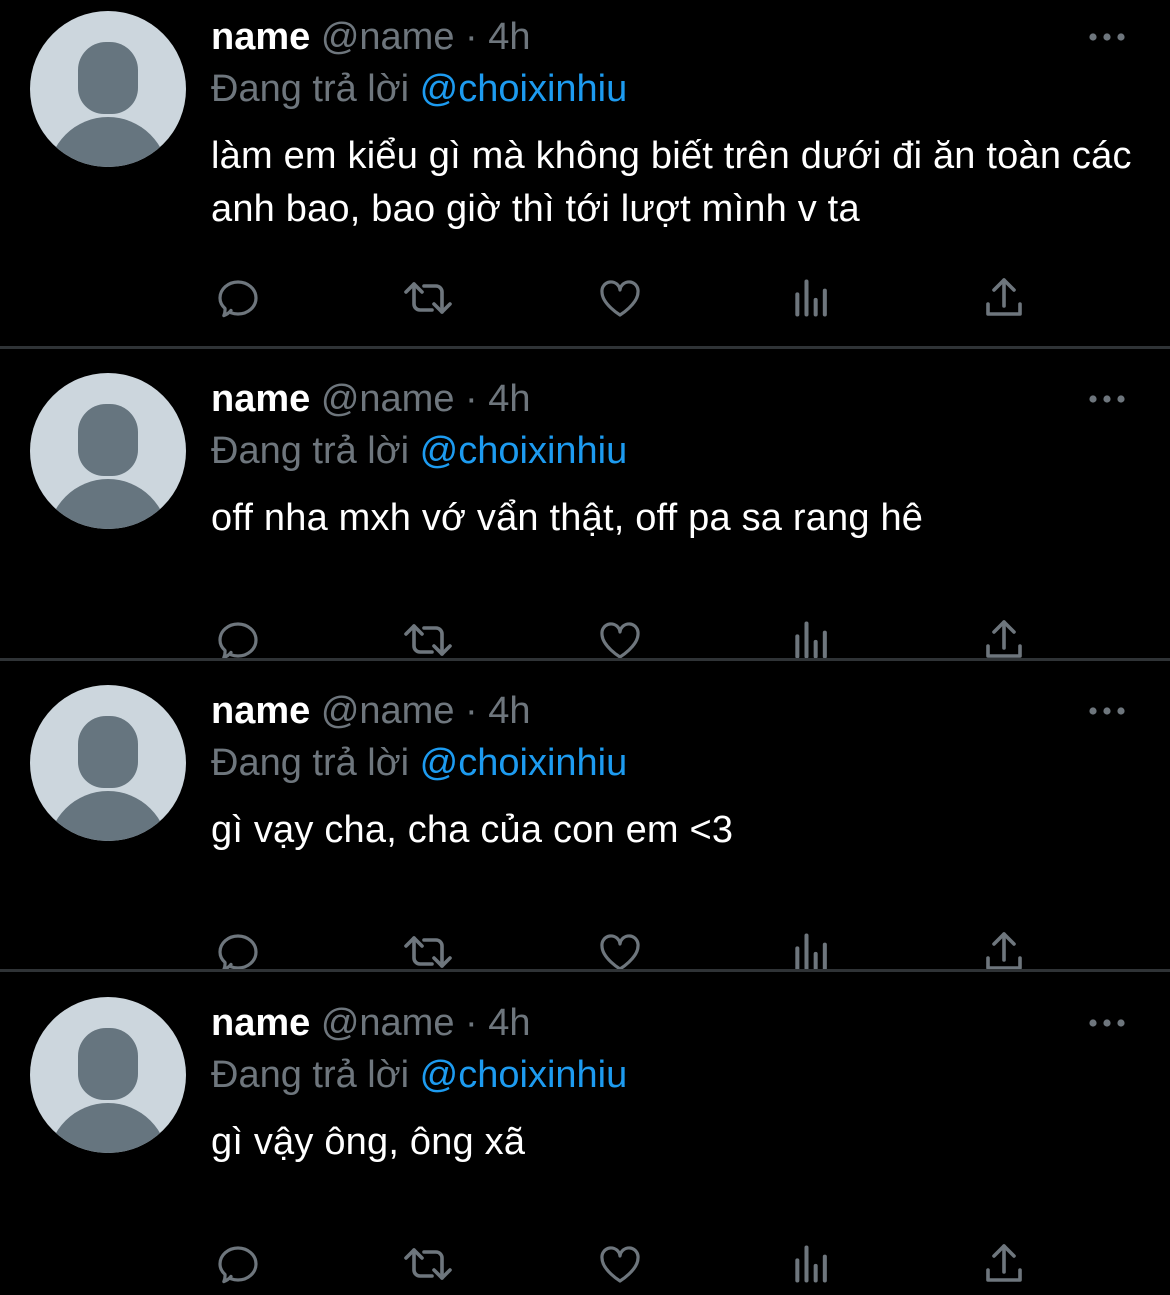  Describe the element at coordinates (368, 1142) in the screenshot. I see `tweet-text: gì vậy ông, ông xã` at that location.